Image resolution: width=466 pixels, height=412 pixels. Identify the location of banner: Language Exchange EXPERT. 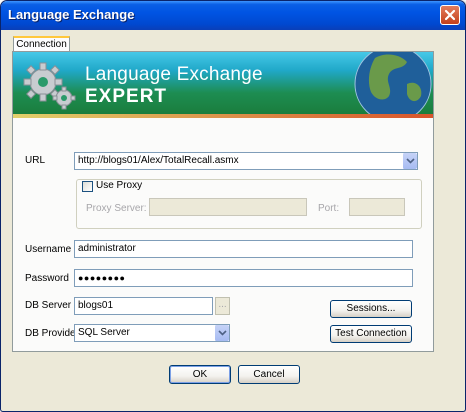
(223, 85).